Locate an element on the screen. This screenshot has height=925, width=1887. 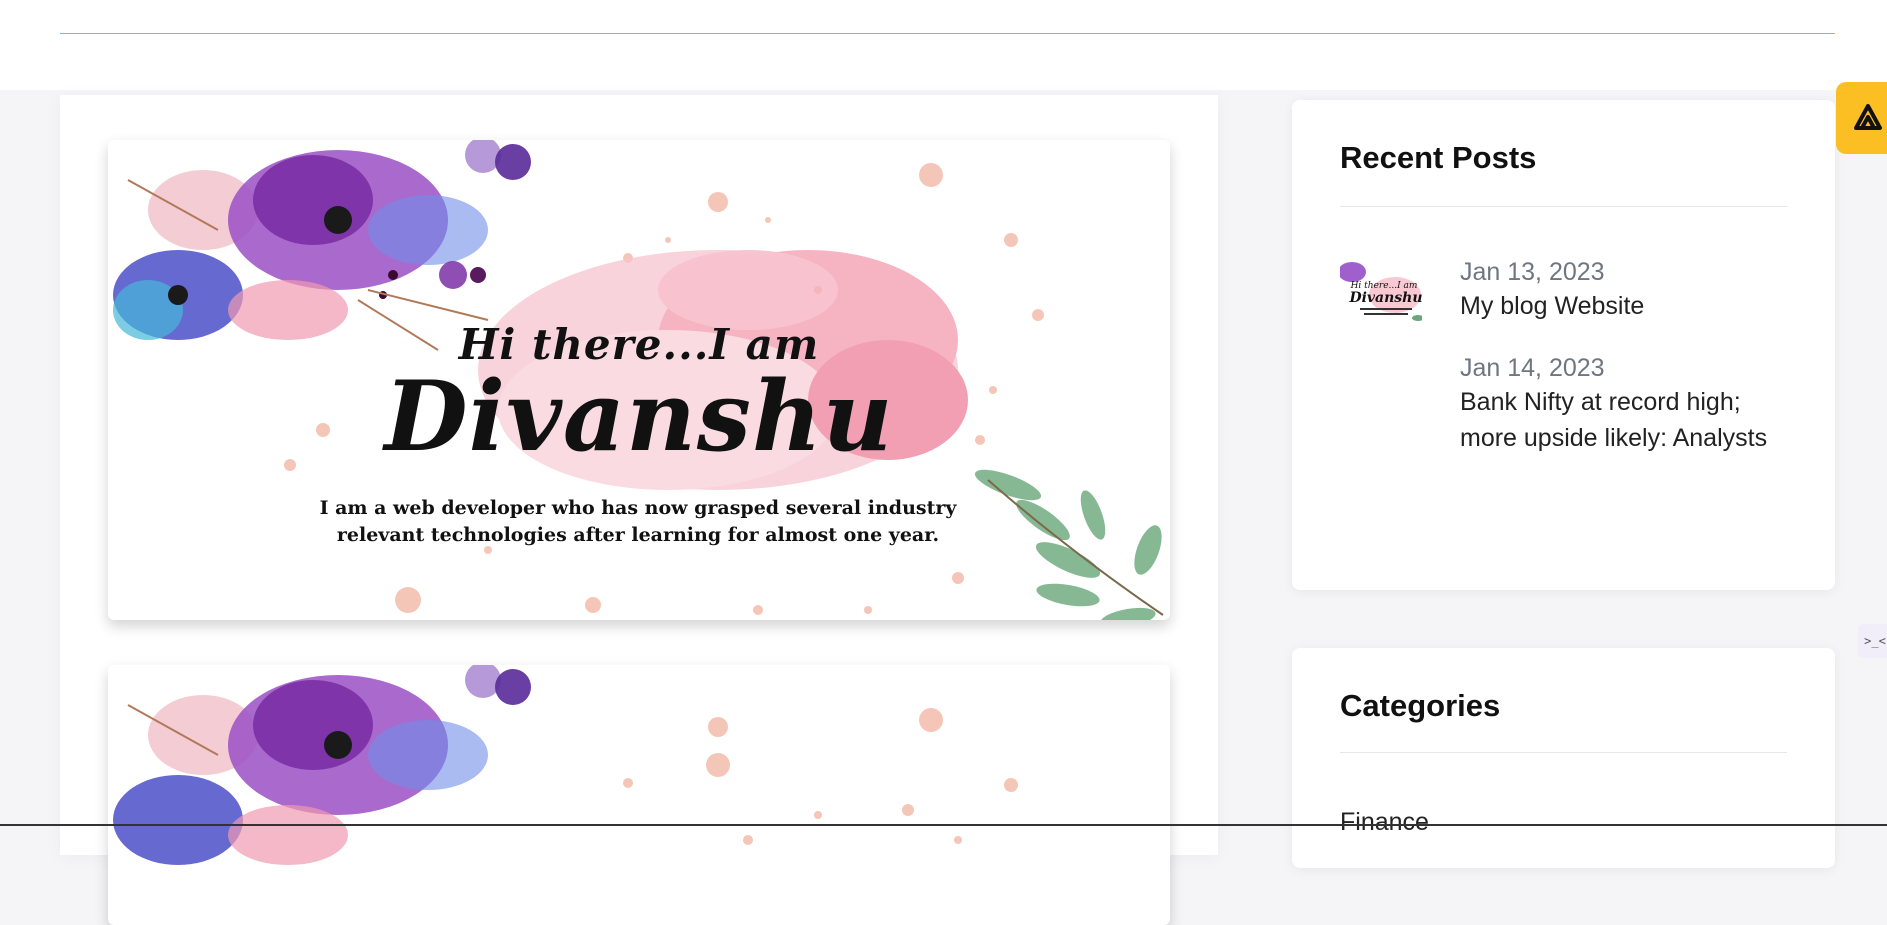
categories-widget: Categories Finance is located at coordinates (1563, 758).